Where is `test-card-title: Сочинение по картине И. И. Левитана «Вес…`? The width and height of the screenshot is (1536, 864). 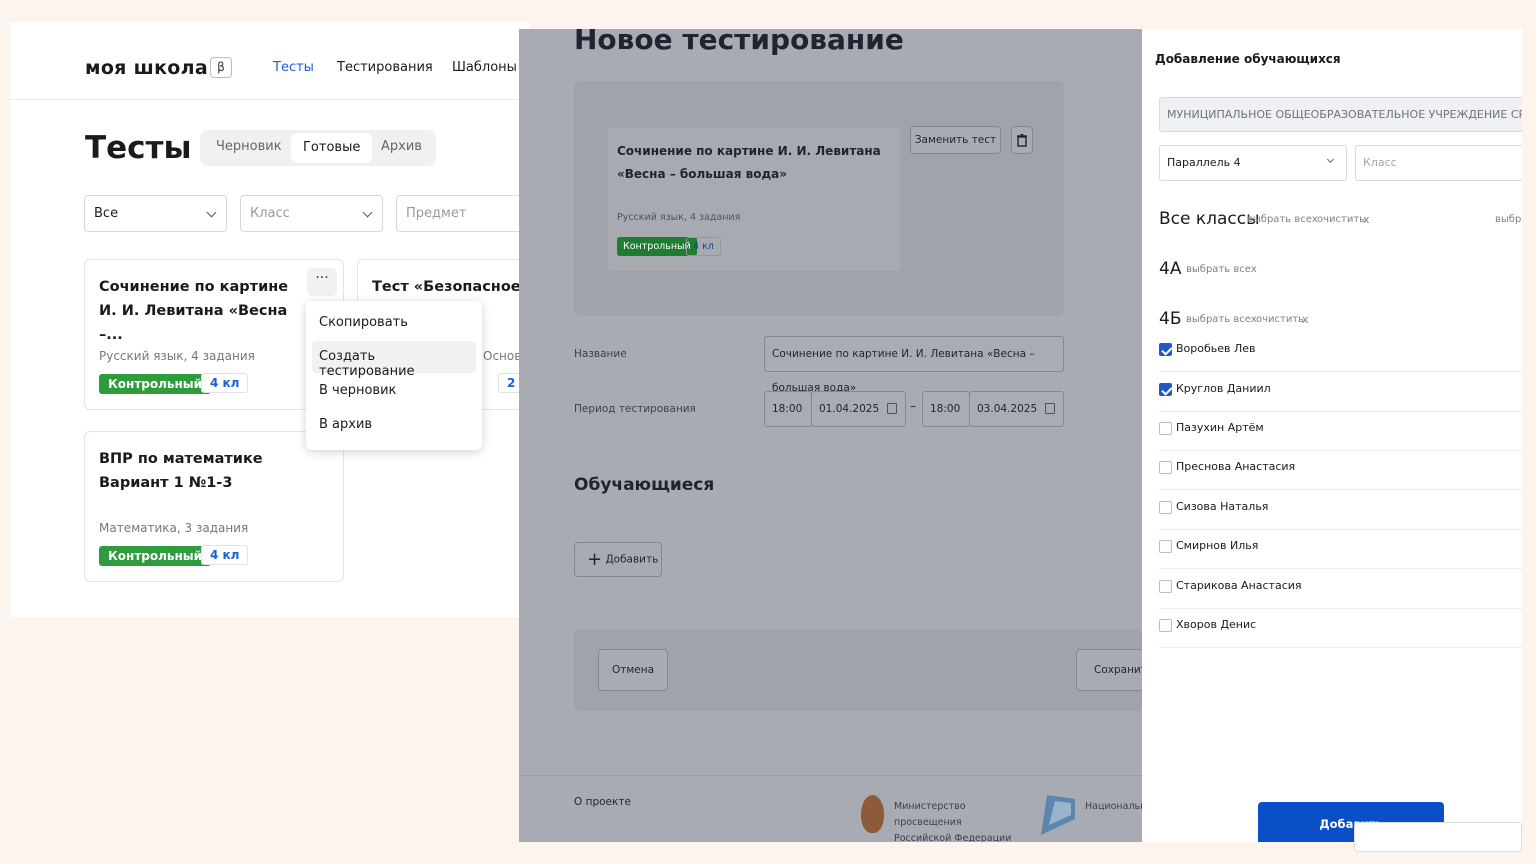 test-card-title: Сочинение по картине И. И. Левитана «Вес… is located at coordinates (194, 311).